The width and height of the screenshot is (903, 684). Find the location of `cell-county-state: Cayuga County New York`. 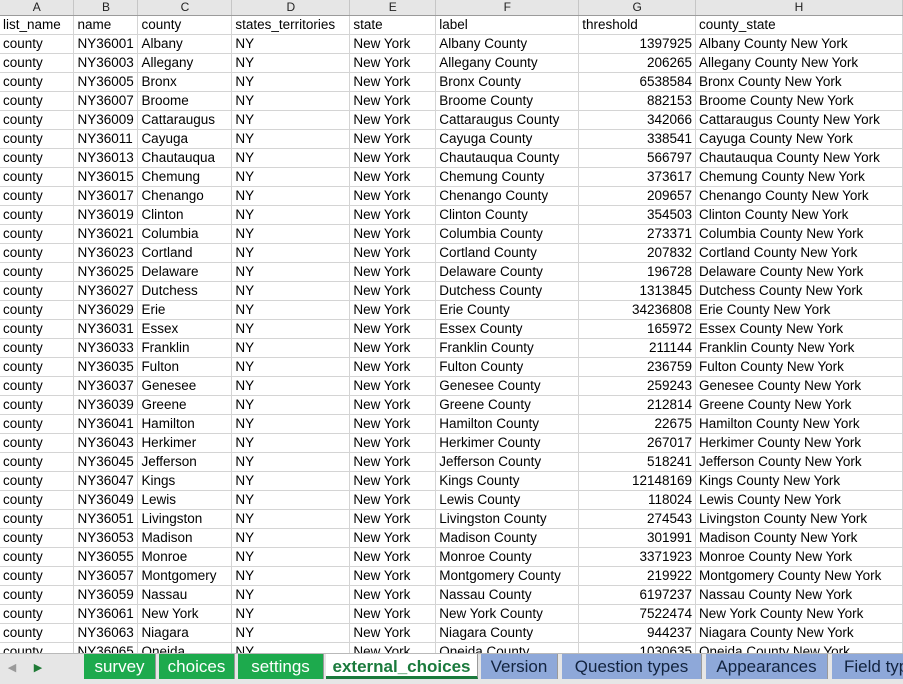

cell-county-state: Cayuga County New York is located at coordinates (799, 139).